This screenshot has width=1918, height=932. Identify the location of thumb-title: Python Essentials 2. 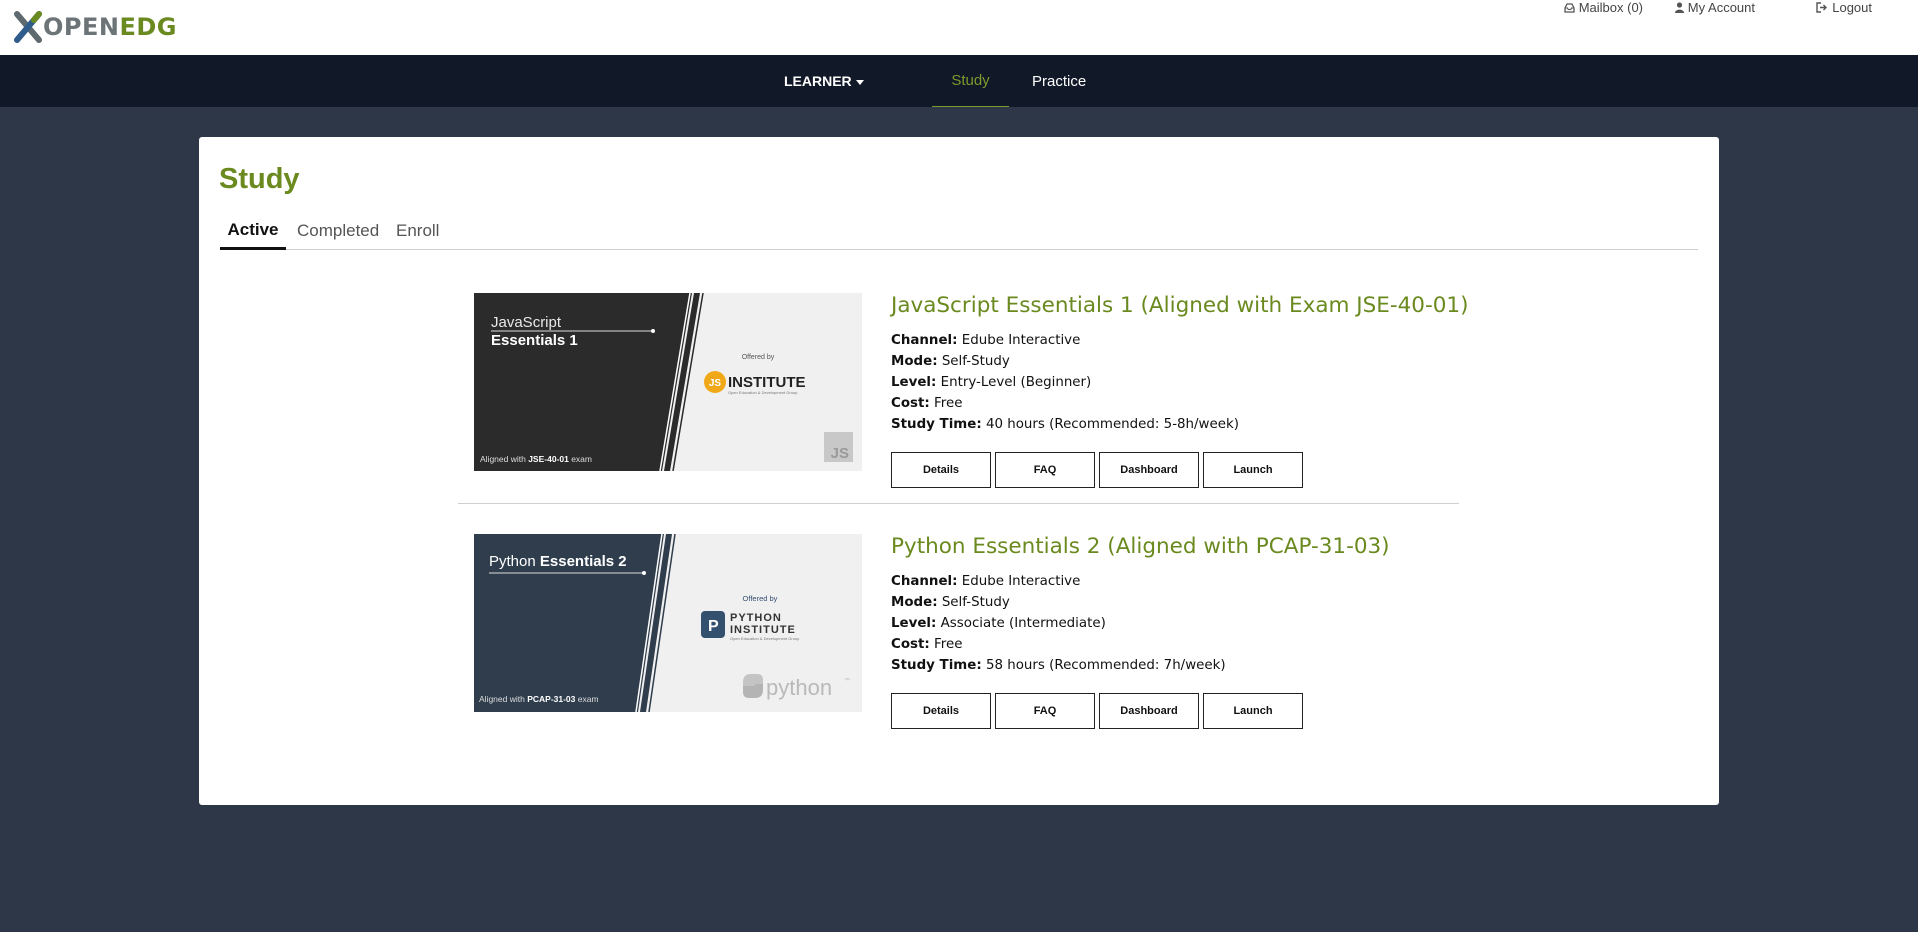
(558, 561).